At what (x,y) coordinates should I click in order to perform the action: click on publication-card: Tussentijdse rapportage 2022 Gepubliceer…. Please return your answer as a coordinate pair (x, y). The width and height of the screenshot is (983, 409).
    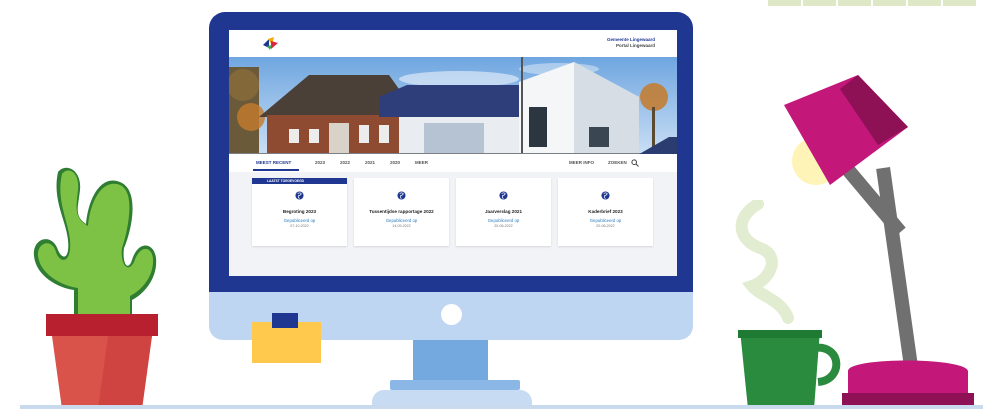
    Looking at the image, I should click on (401, 212).